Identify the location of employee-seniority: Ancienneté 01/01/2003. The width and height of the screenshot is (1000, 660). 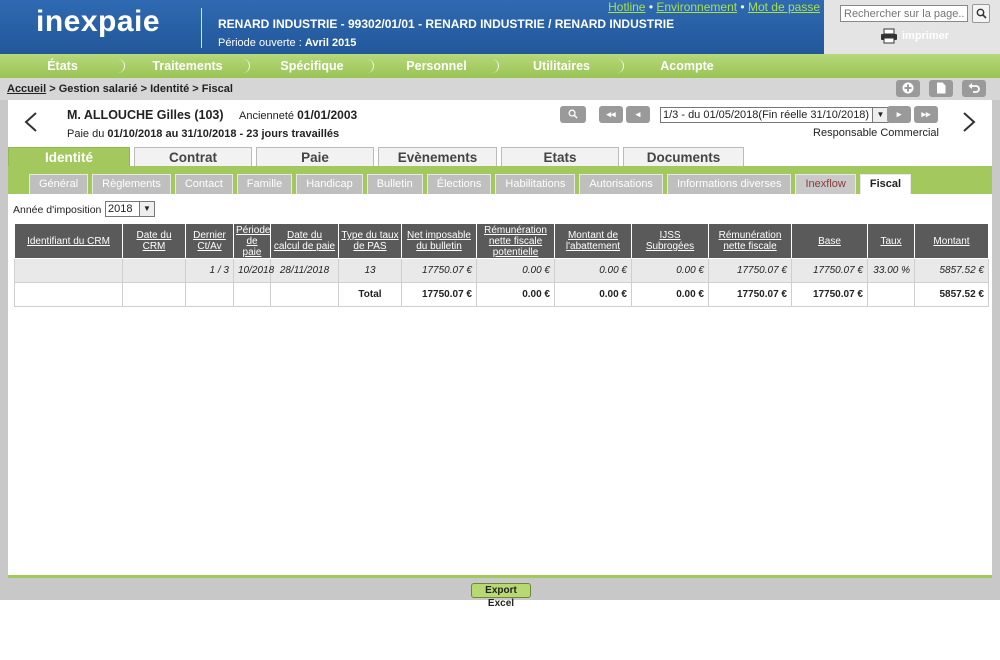
(298, 115).